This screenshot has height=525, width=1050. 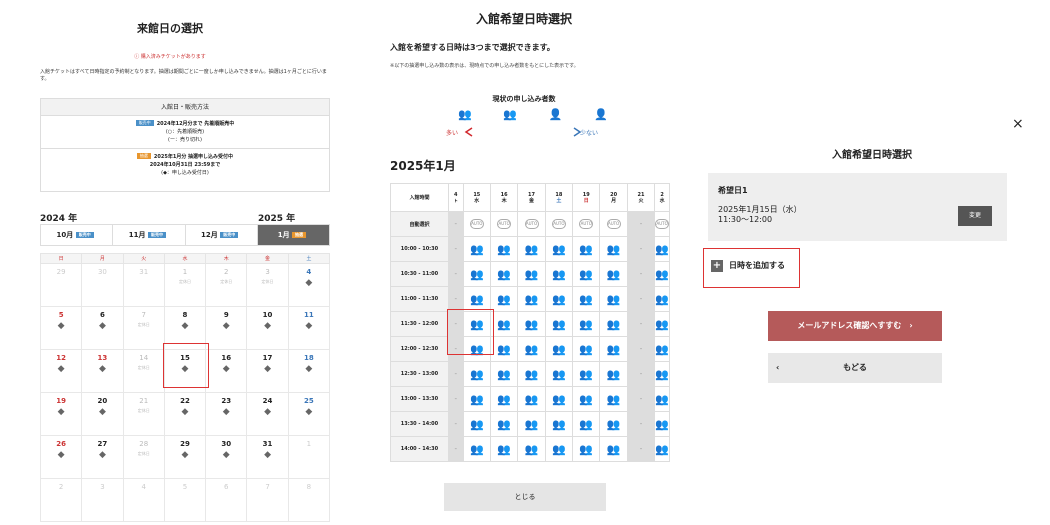 I want to click on calendar-day: 16 ◆, so click(x=226, y=371).